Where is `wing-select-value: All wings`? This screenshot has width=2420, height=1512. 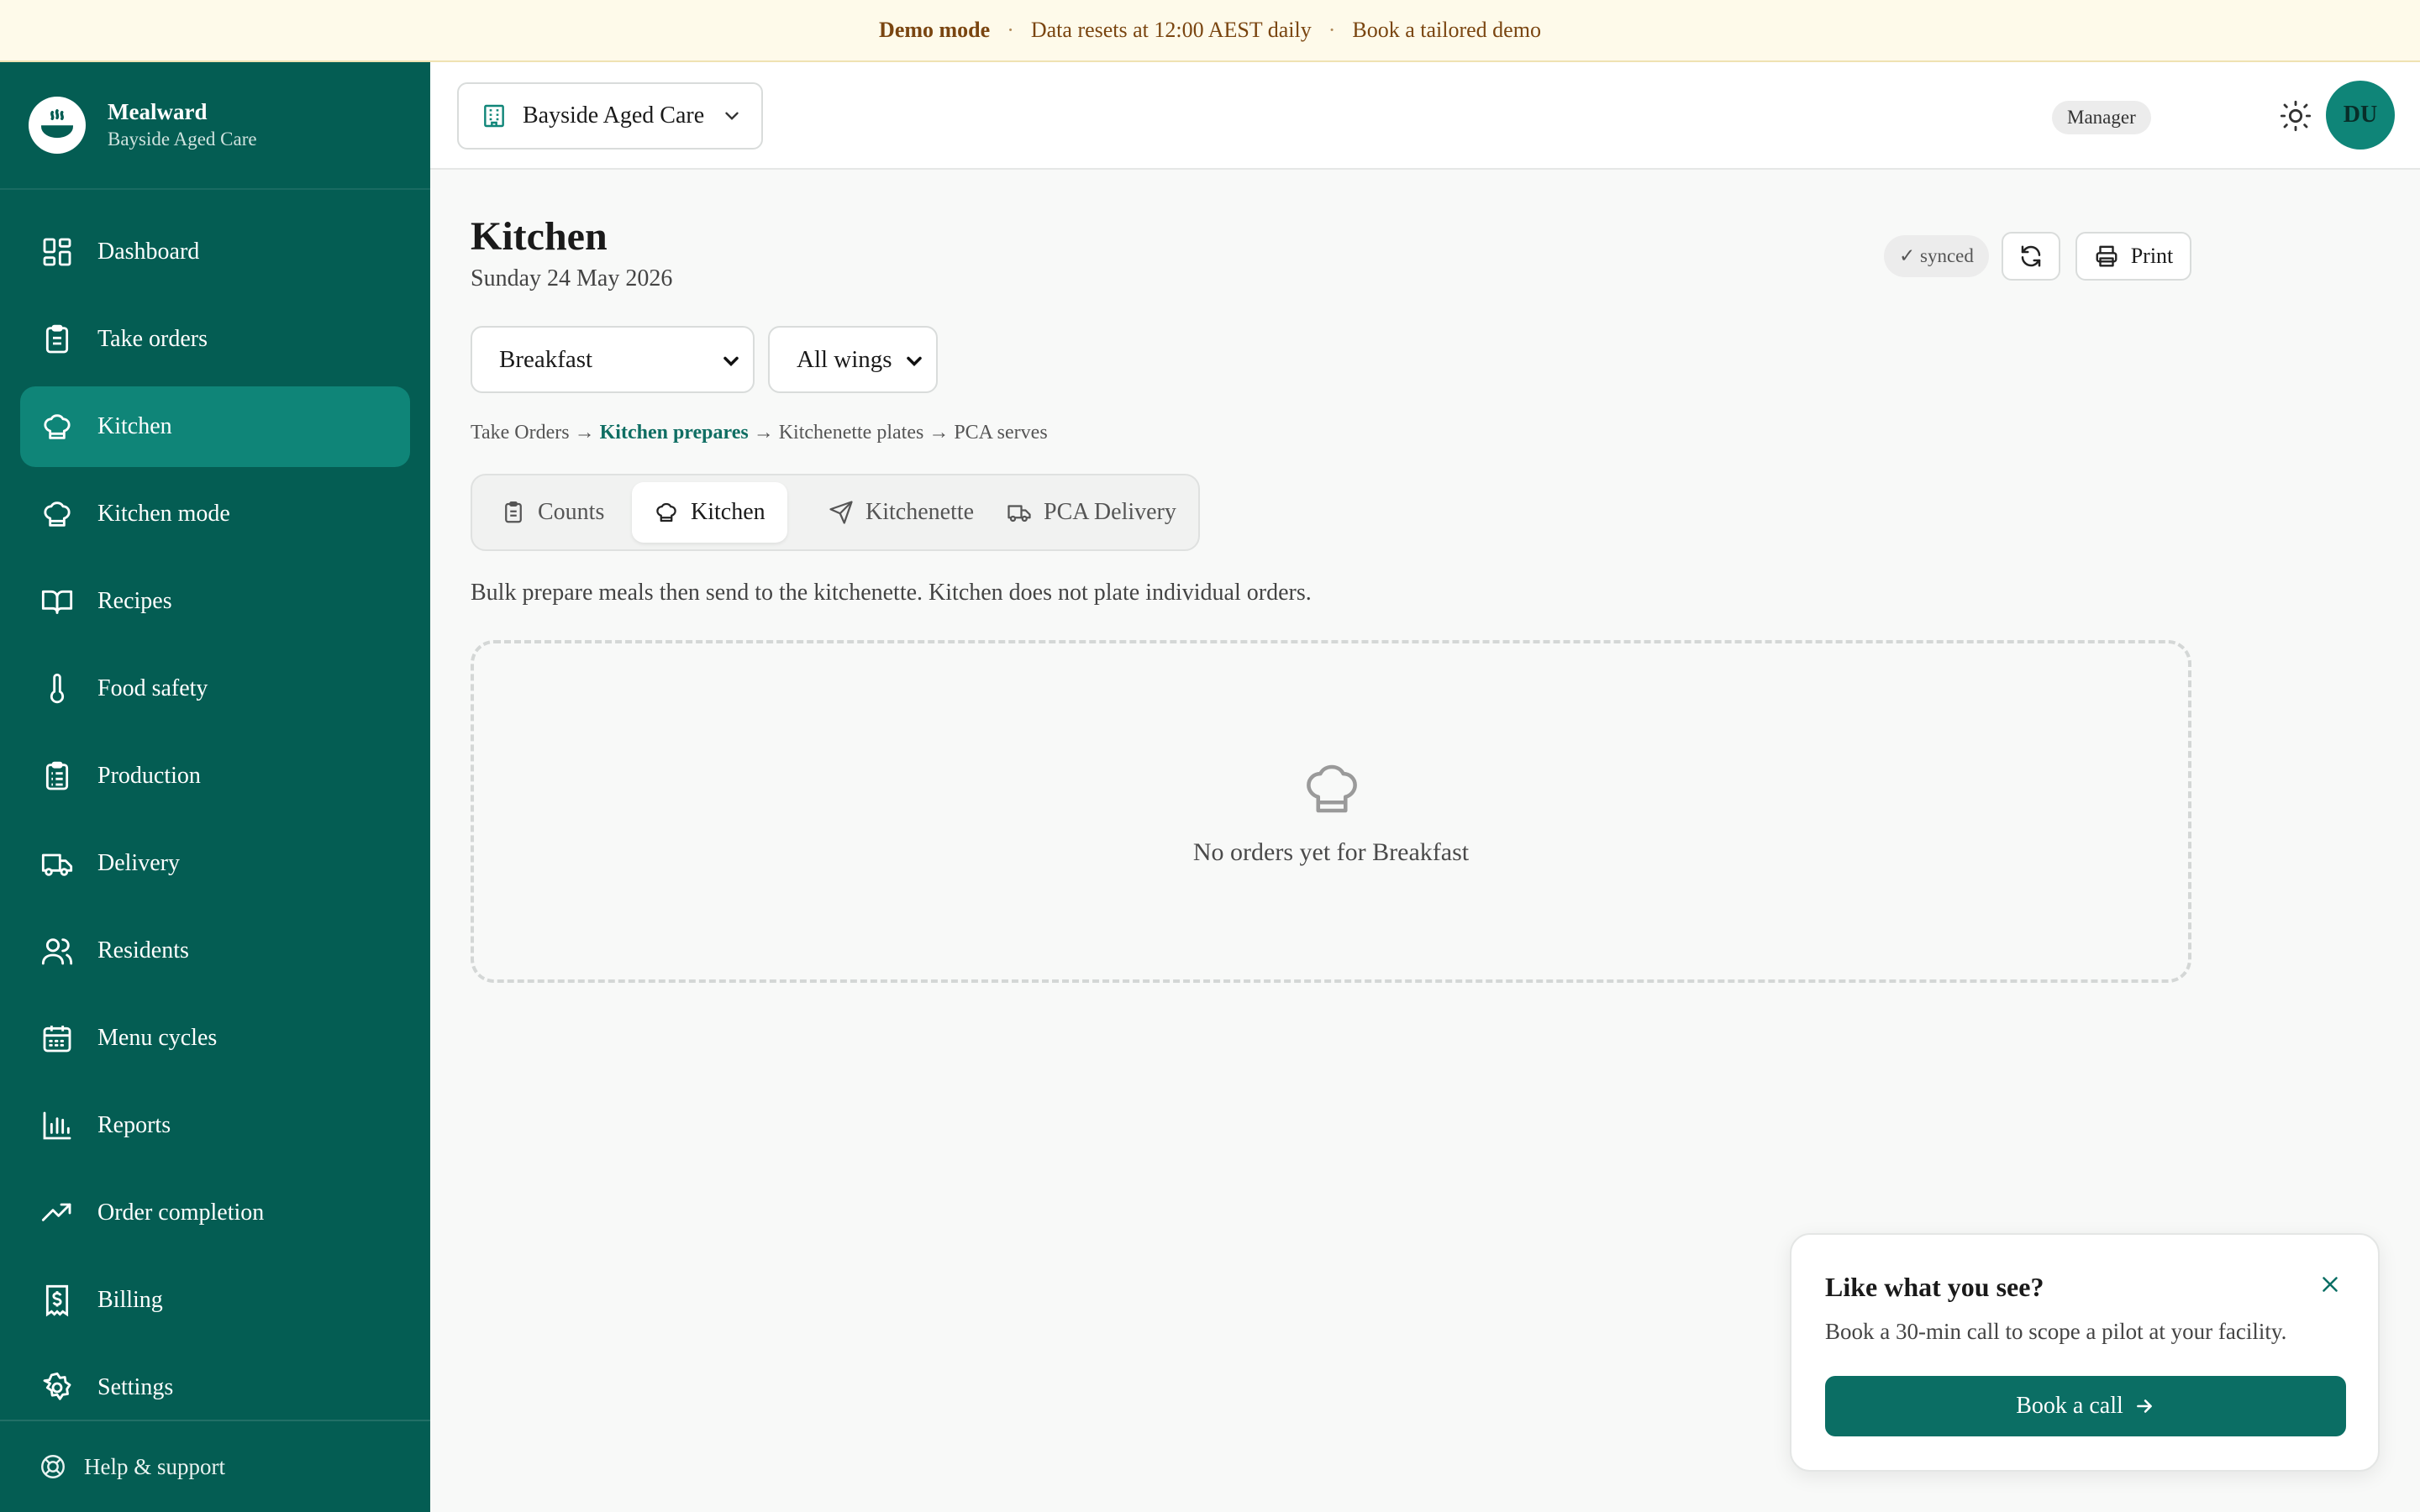
wing-select-value: All wings is located at coordinates (844, 359).